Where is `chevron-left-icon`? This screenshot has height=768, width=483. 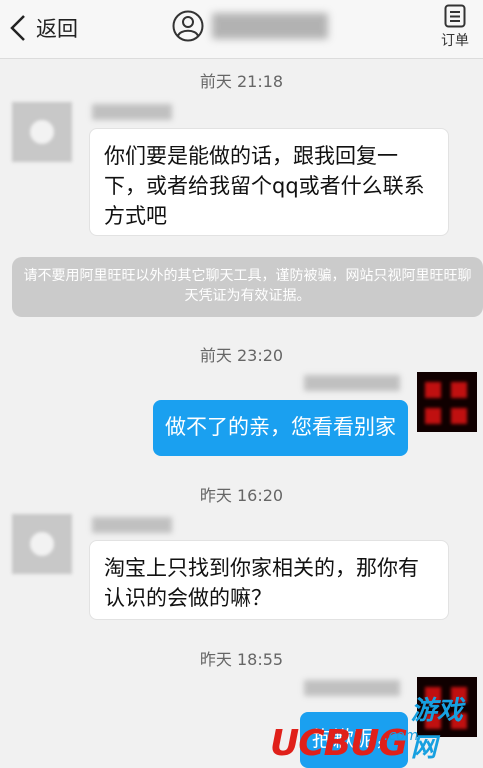 chevron-left-icon is located at coordinates (17, 28).